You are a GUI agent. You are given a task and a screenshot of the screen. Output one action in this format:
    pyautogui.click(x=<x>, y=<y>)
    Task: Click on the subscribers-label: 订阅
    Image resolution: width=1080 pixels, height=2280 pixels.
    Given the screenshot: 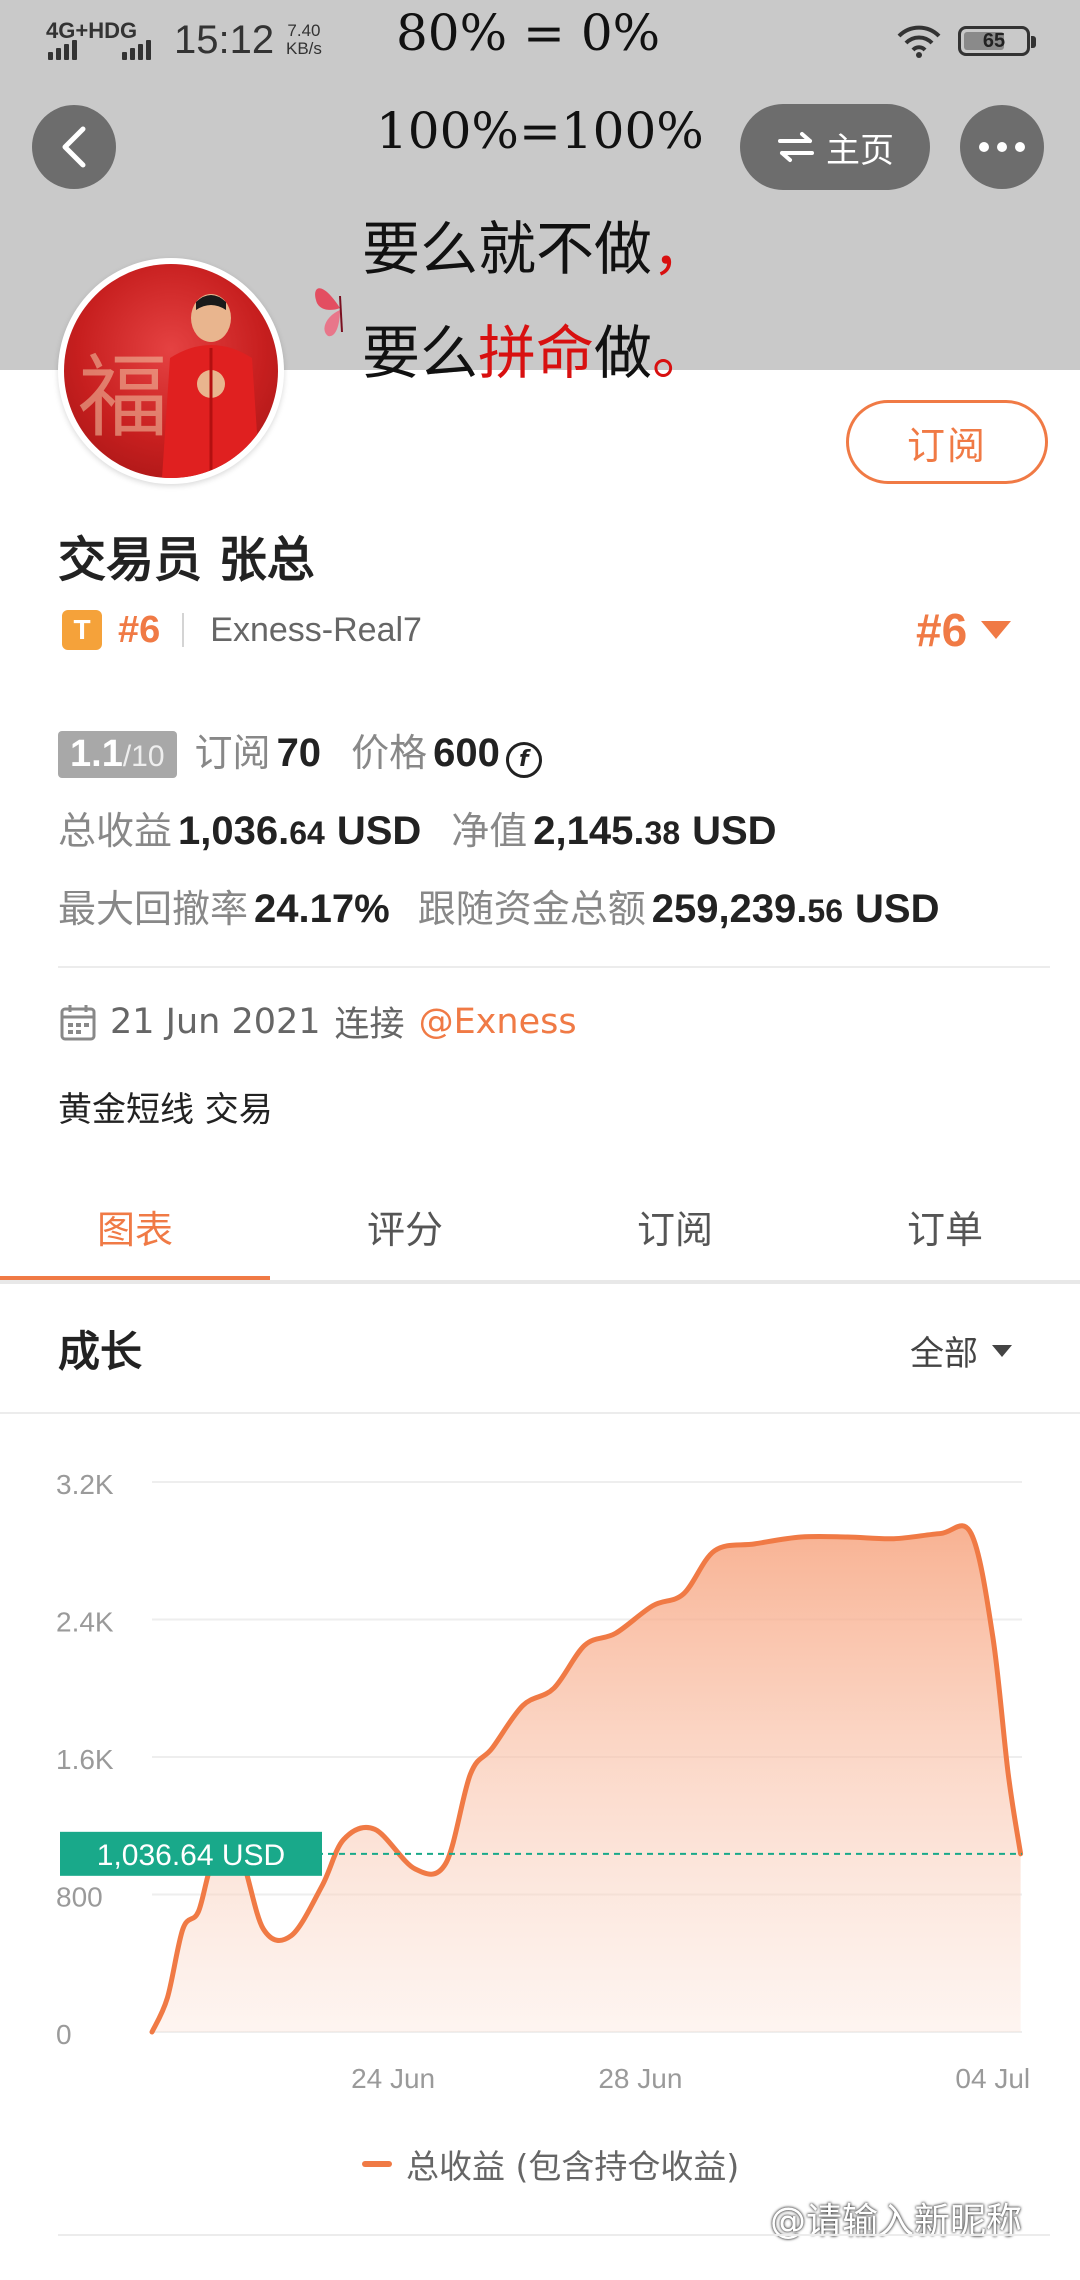 What is the action you would take?
    pyautogui.click(x=232, y=753)
    